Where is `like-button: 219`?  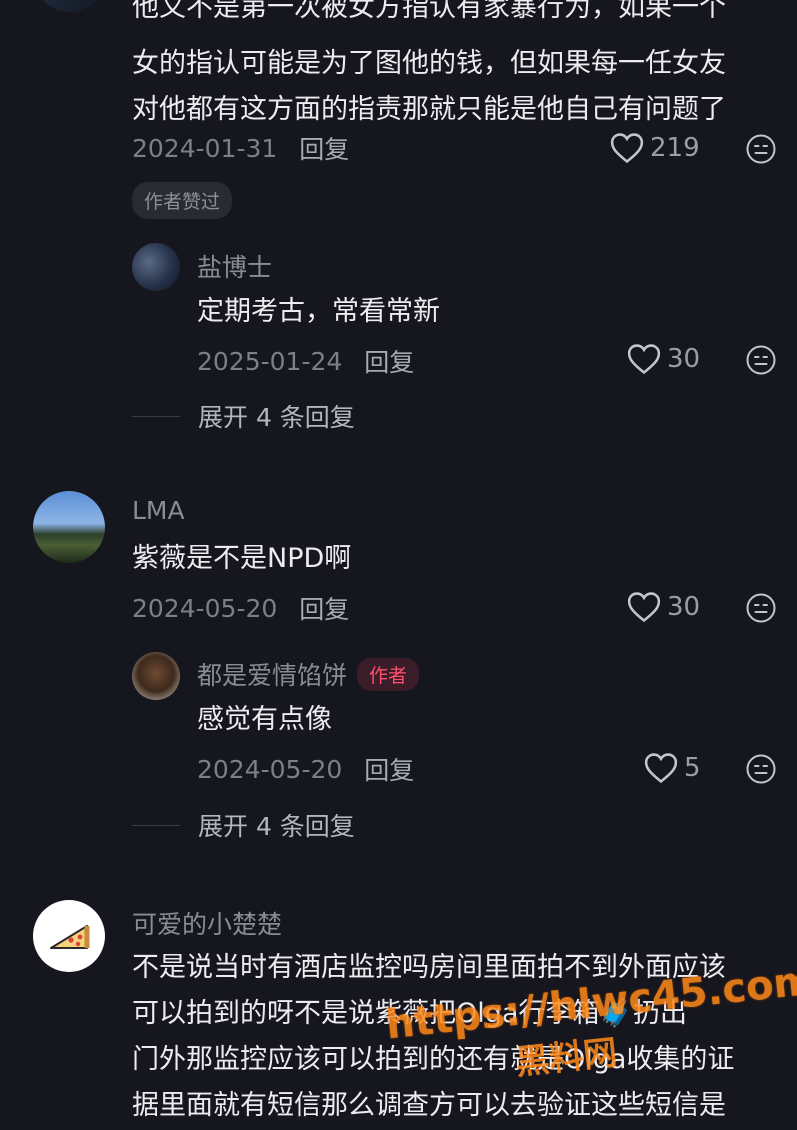
like-button: 219 is located at coordinates (655, 148).